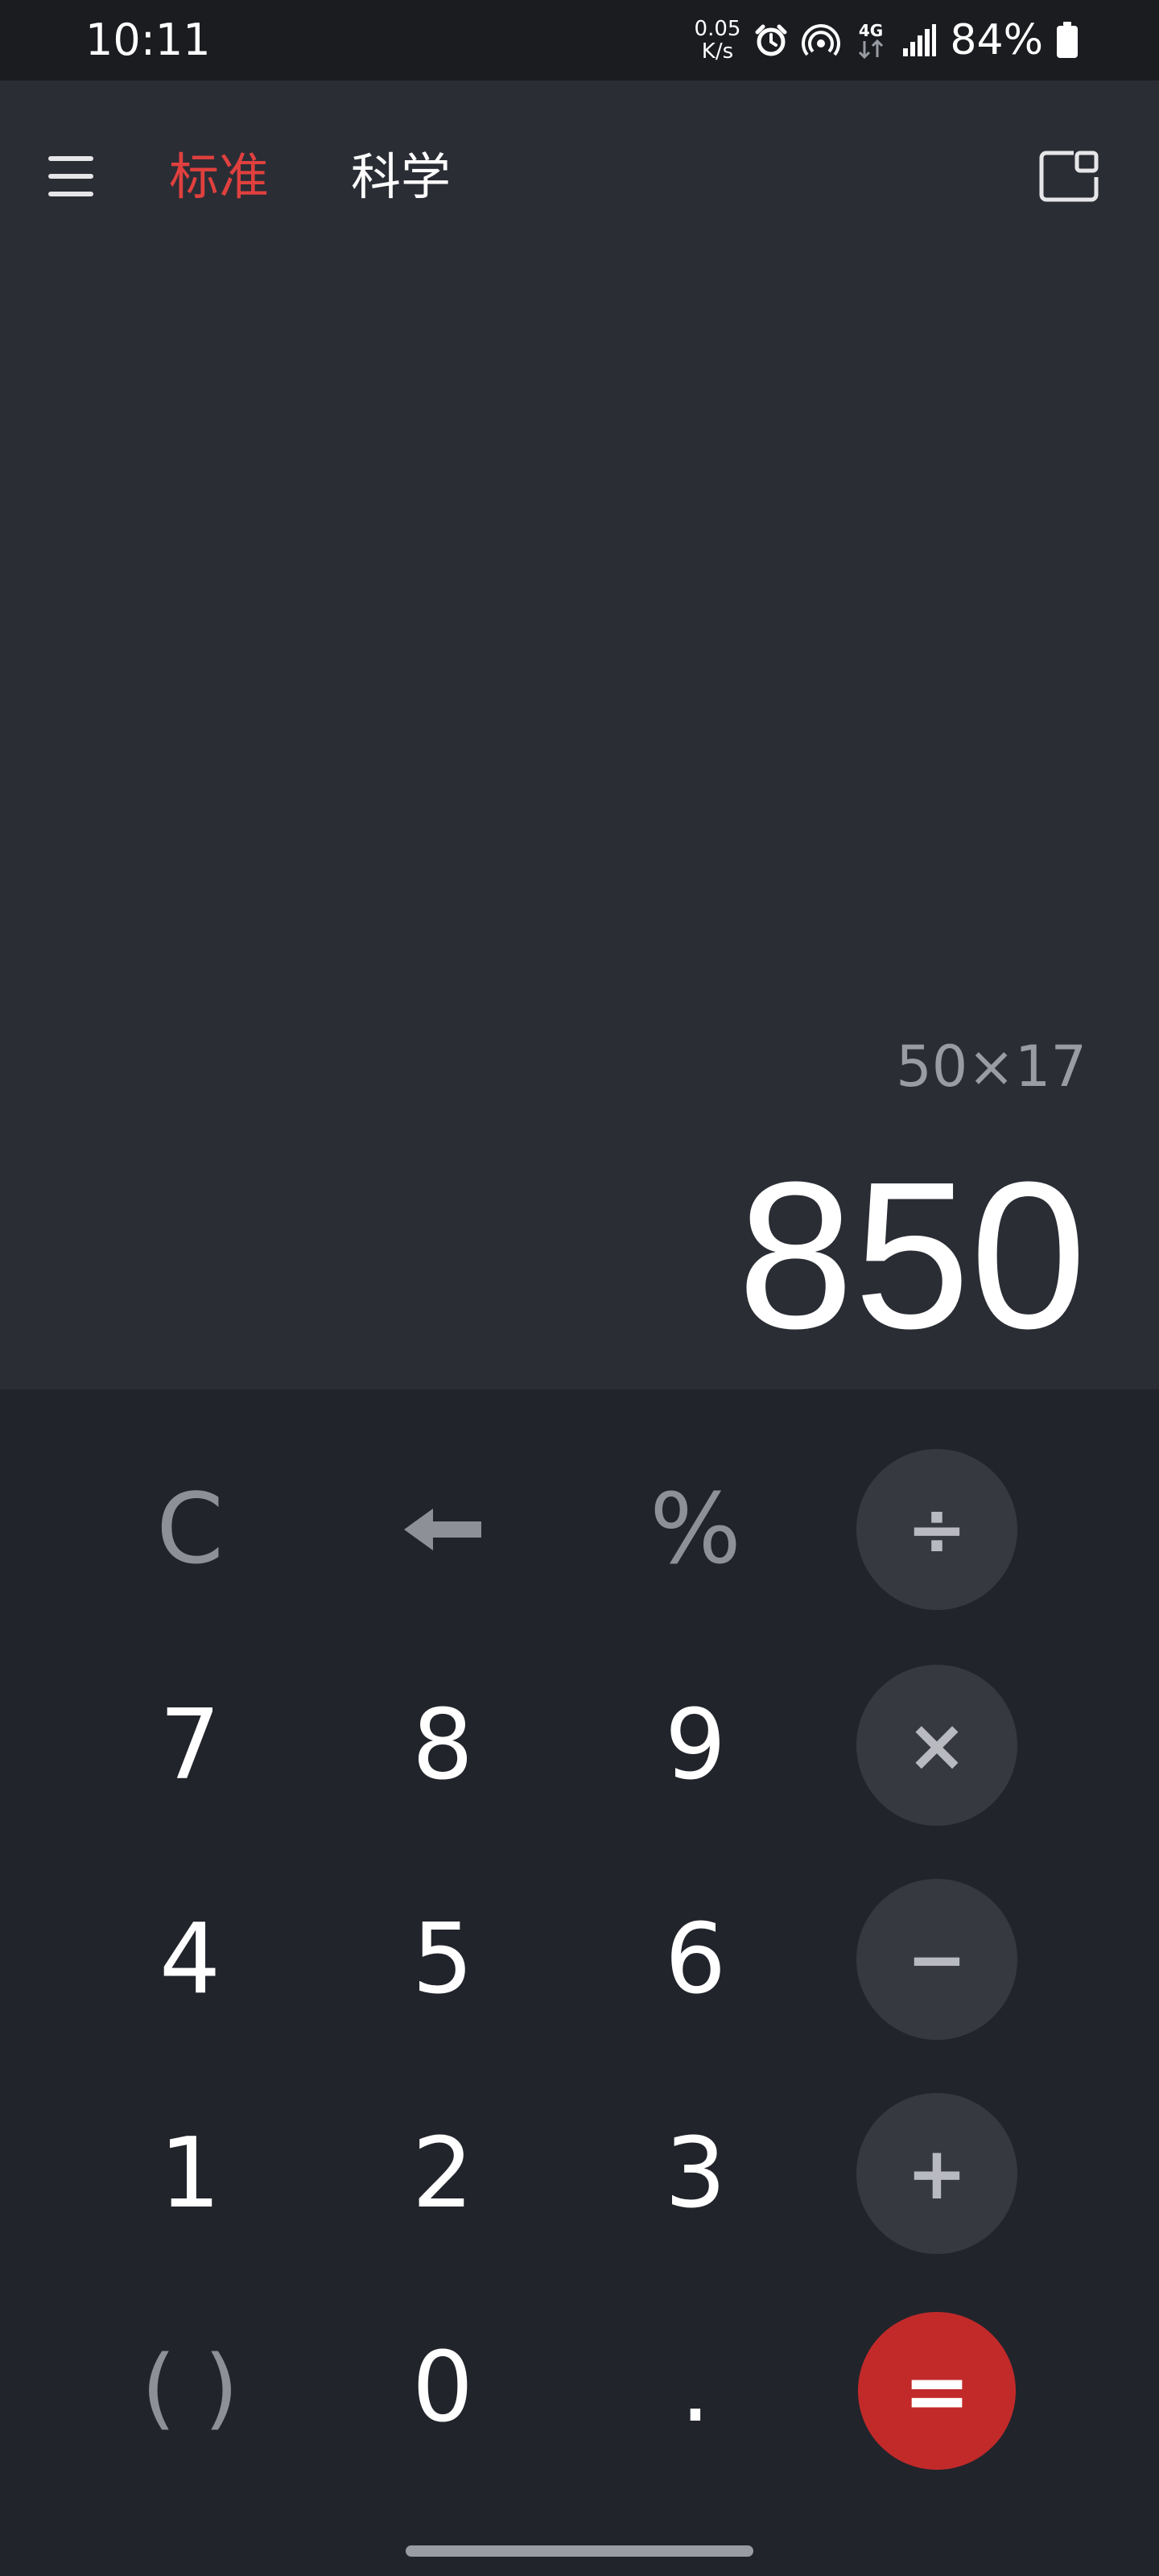  What do you see at coordinates (695, 2173) in the screenshot?
I see `digit-3-button: 3` at bounding box center [695, 2173].